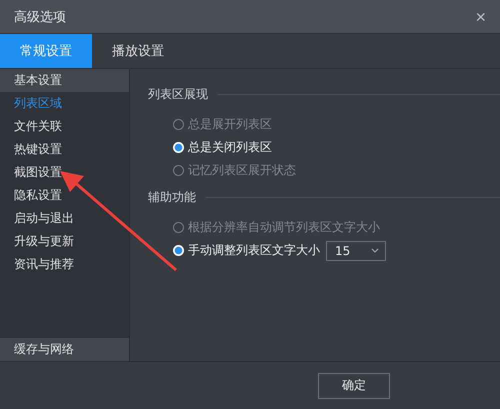  Describe the element at coordinates (64, 172) in the screenshot. I see `sidebar-item: 截图设置` at that location.